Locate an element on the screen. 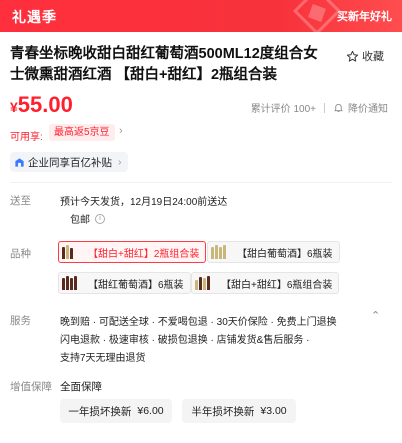 The width and height of the screenshot is (402, 443). price-currency: ¥ is located at coordinates (14, 107).